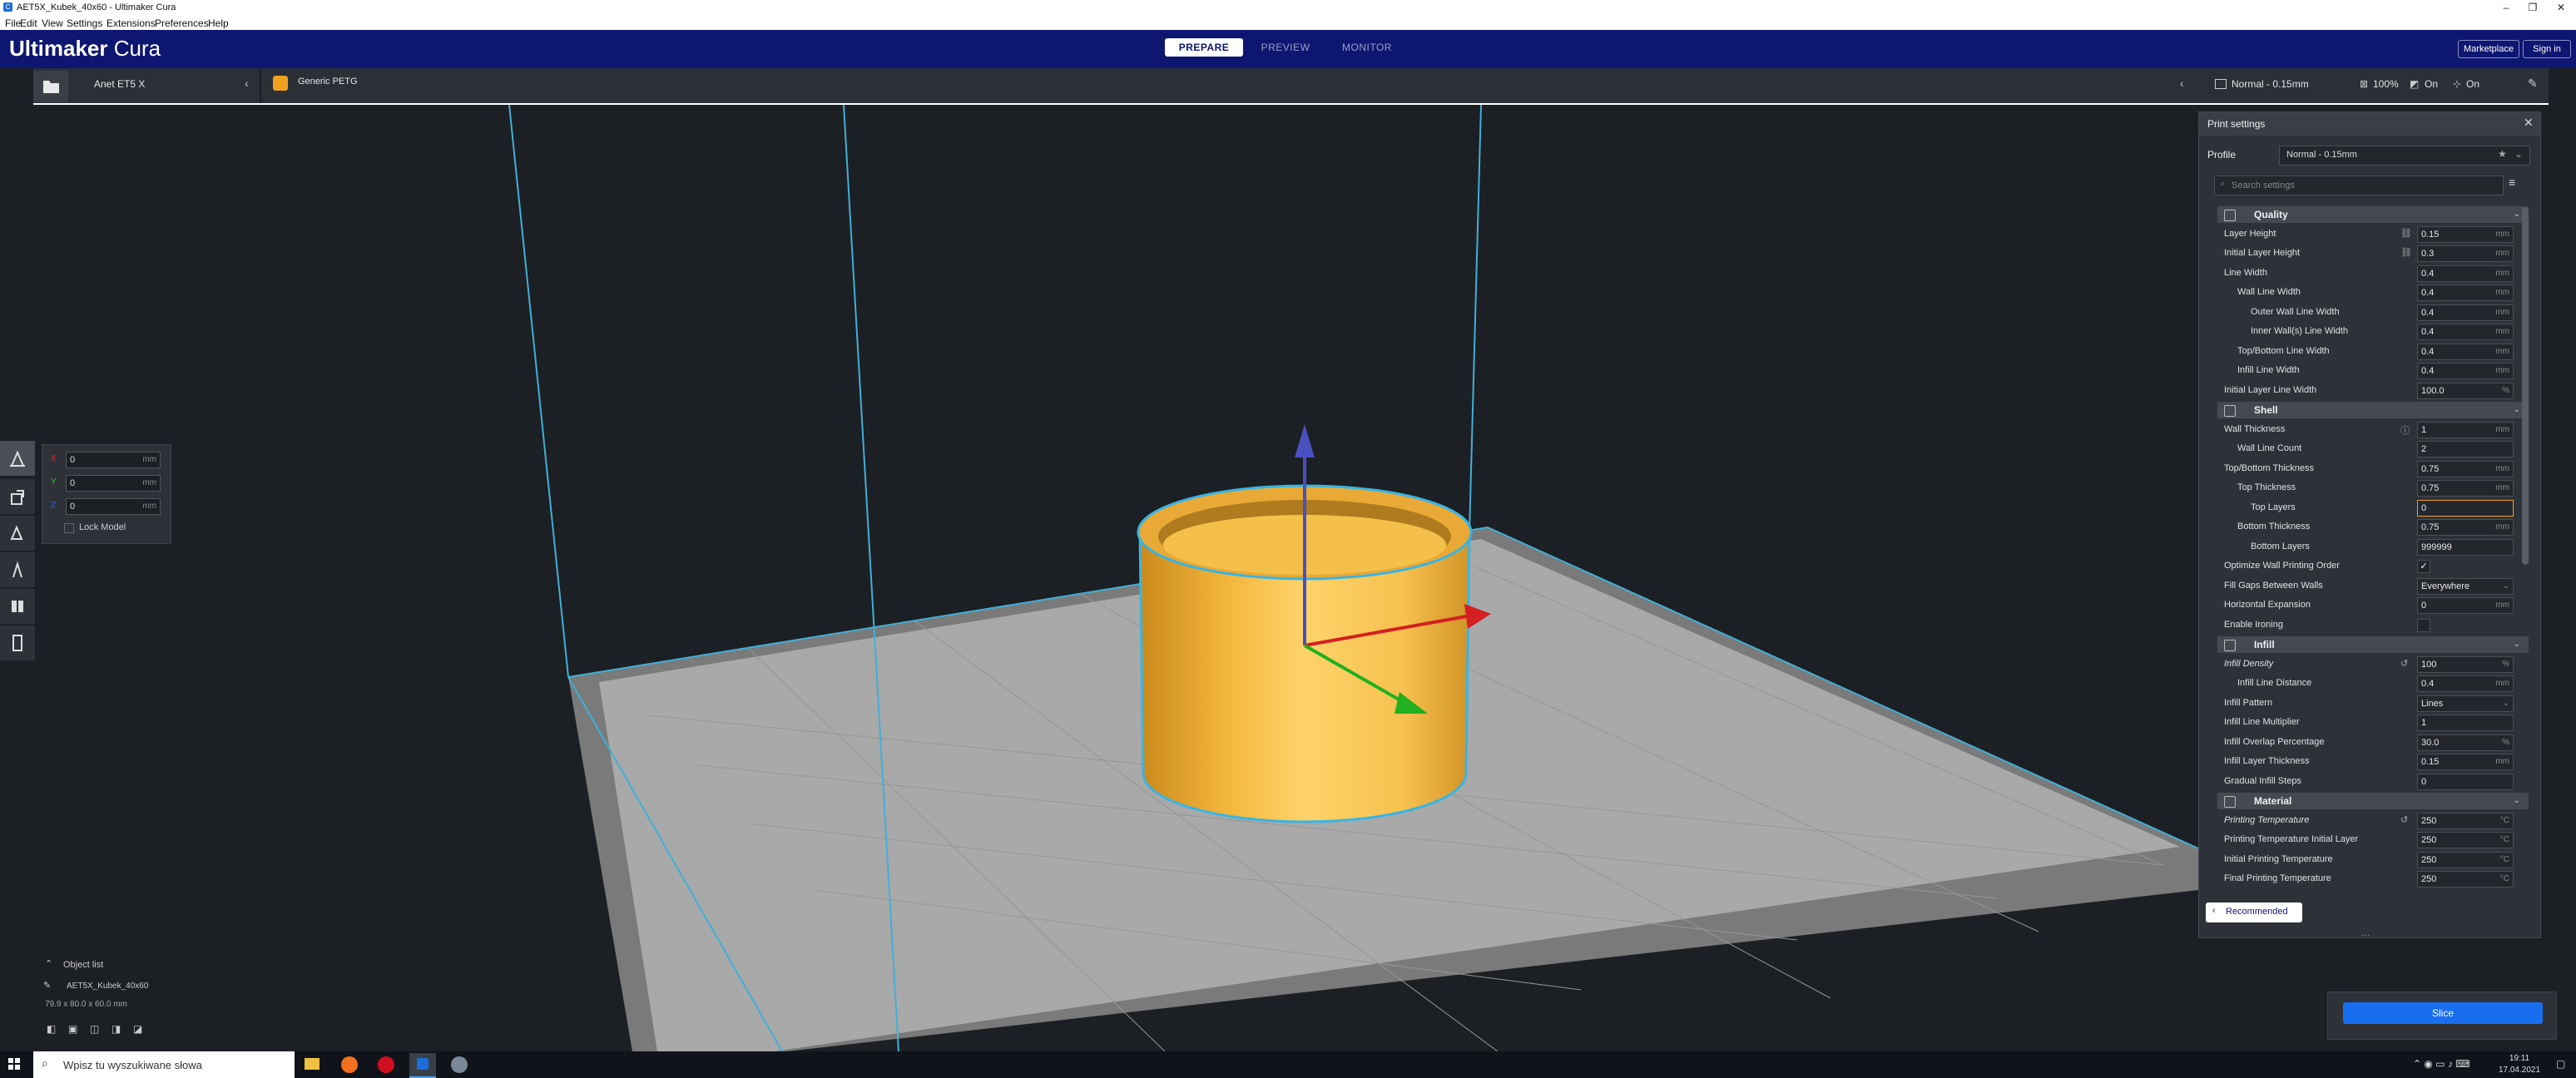 This screenshot has width=2576, height=1078. I want to click on printer-selector: Anet ET5 X, so click(120, 84).